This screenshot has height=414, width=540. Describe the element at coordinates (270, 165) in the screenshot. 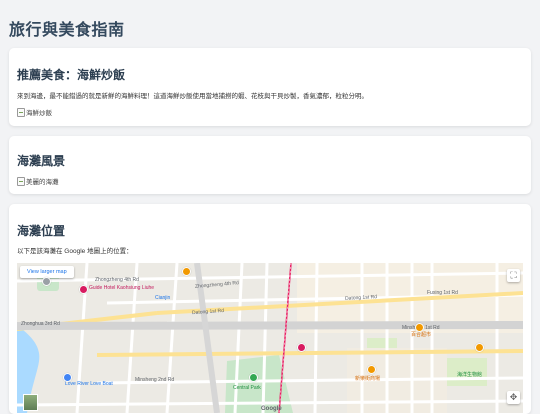

I see `scenery-card: 海灘風景 美麗的海灘` at that location.